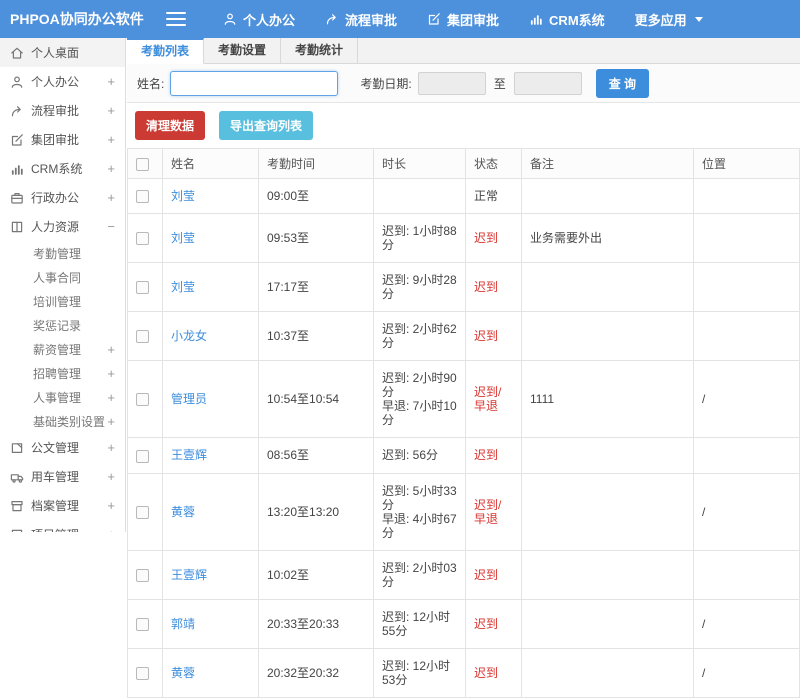 The height and width of the screenshot is (698, 800). I want to click on sidebar-item-document-management: 公文管理+, so click(62, 447).